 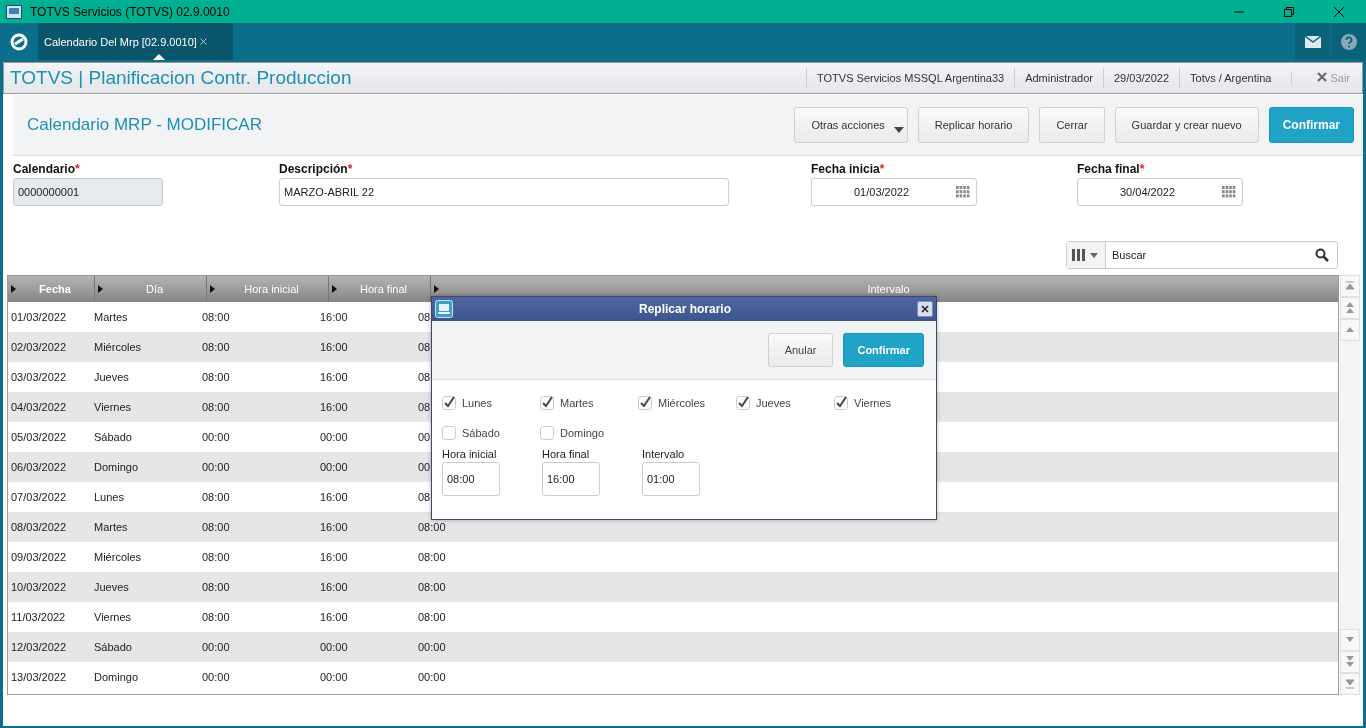 I want to click on checkbox-label: Sábado, so click(x=481, y=433).